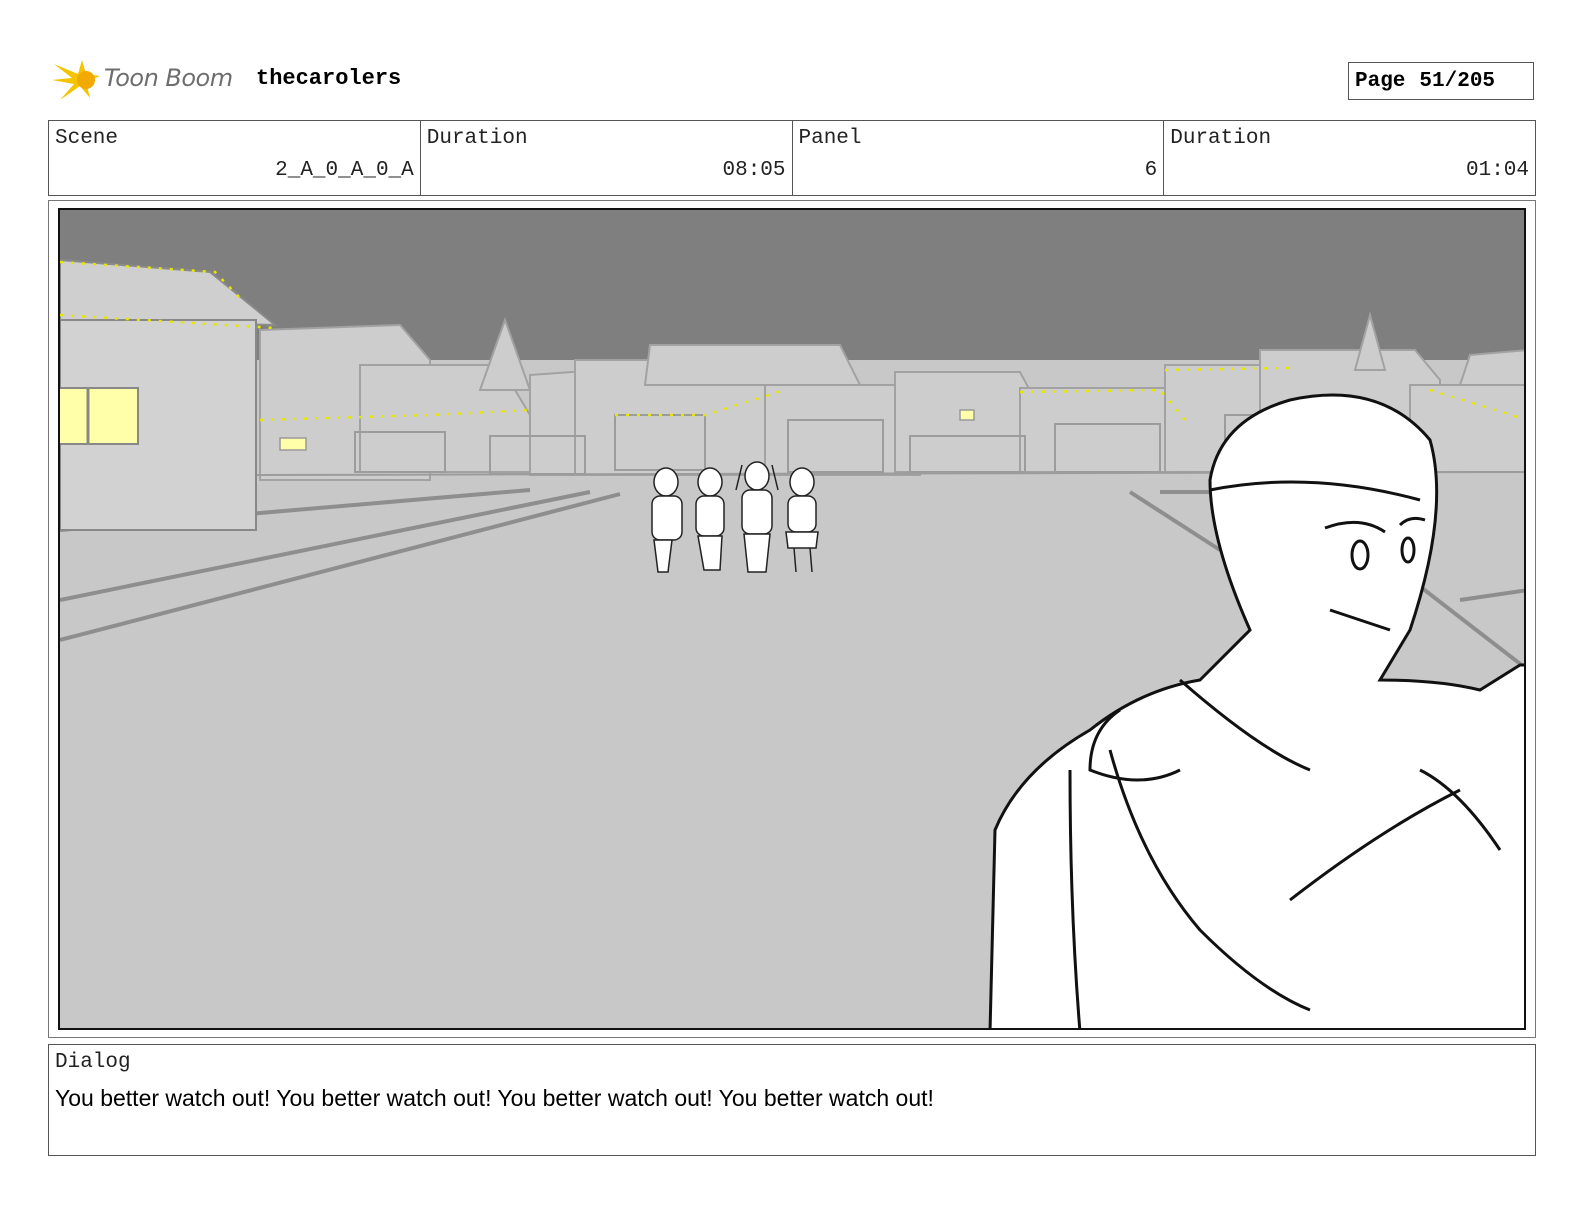 This screenshot has width=1584, height=1224. I want to click on toon-boom-star-icon, so click(76, 80).